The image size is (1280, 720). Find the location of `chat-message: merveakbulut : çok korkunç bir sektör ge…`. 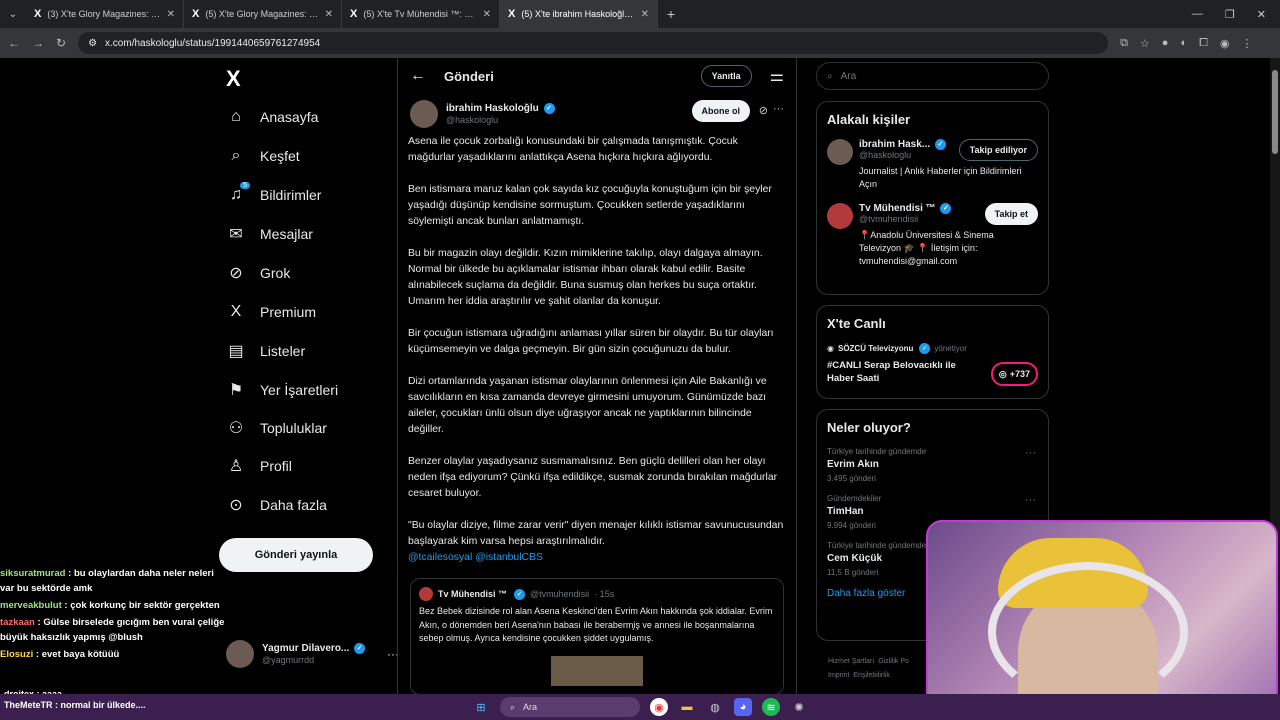

chat-message: merveakbulut : çok korkunç bir sektör ge… is located at coordinates (110, 605).